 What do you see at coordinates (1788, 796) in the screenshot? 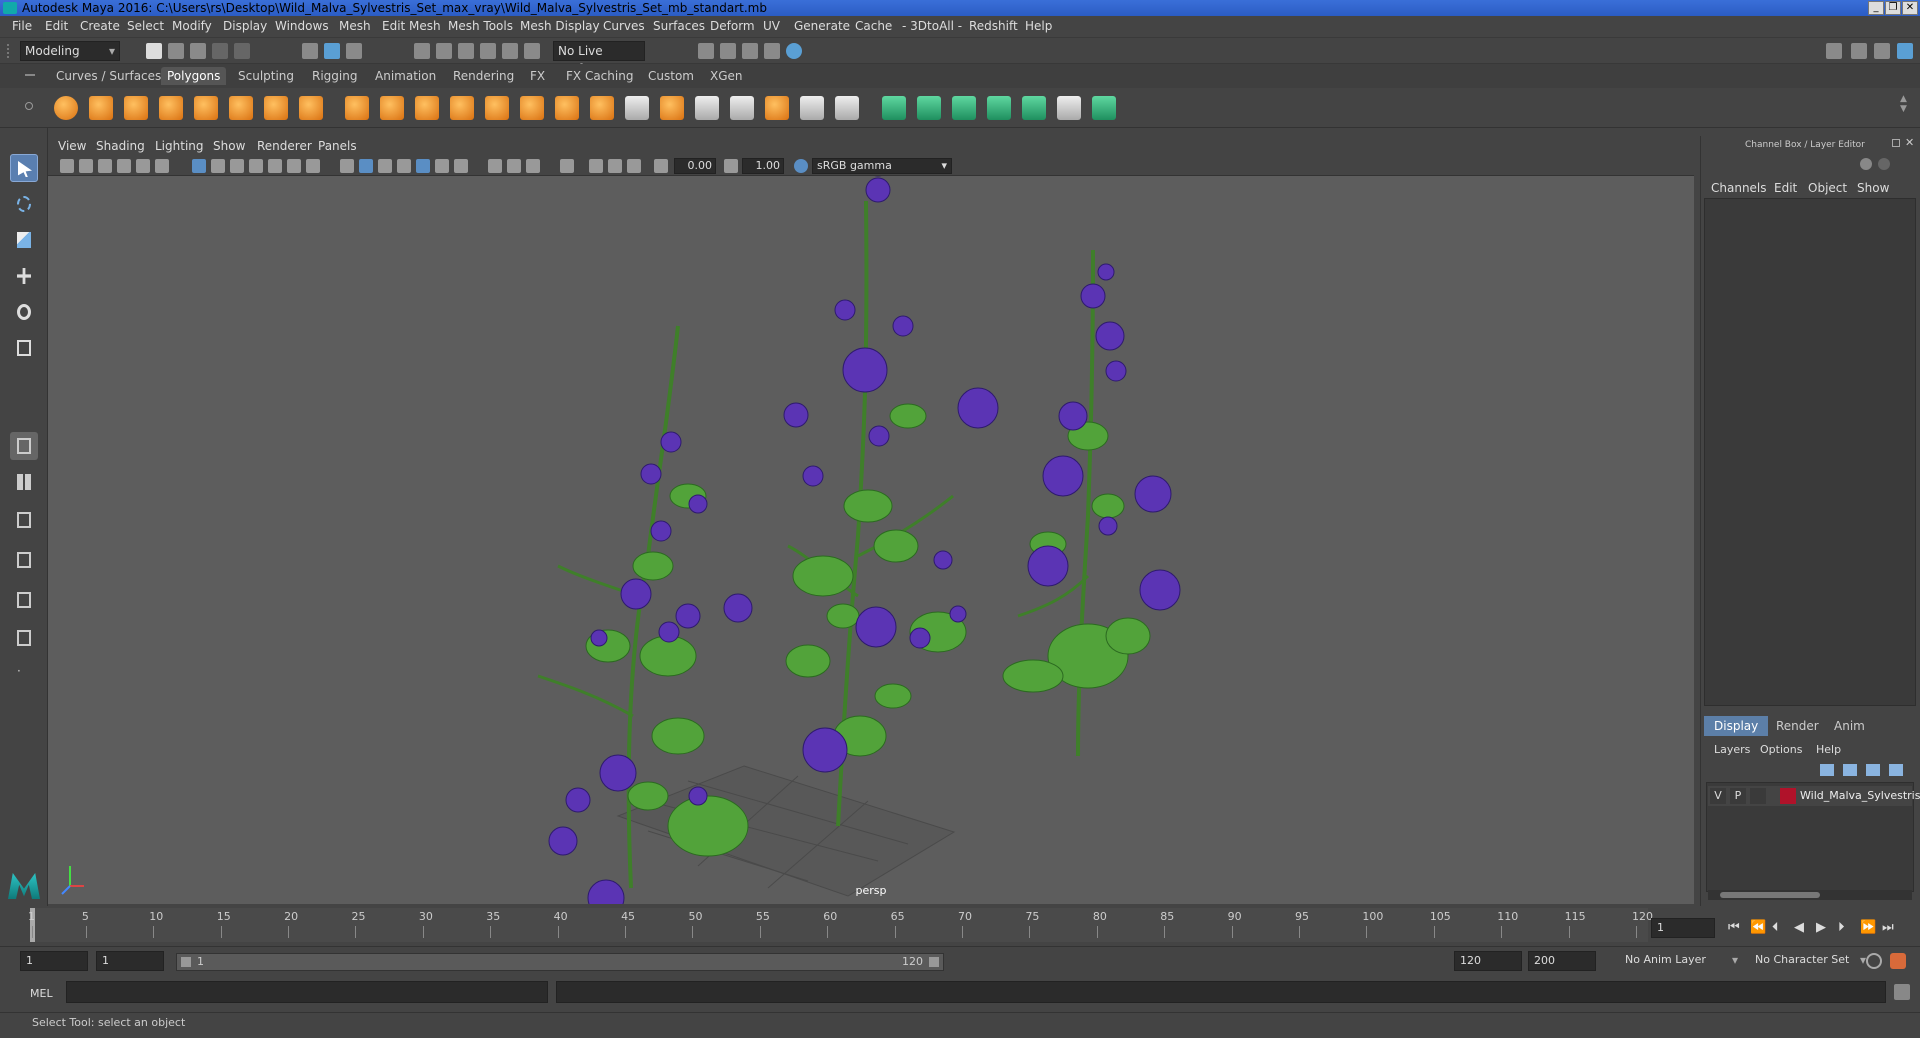
I see `layer-color-swatch` at bounding box center [1788, 796].